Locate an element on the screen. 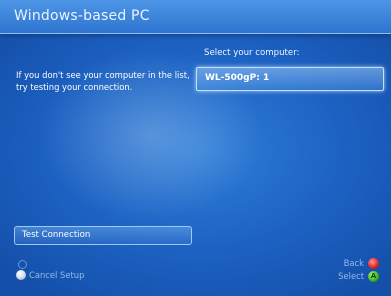 Image resolution: width=391 pixels, height=296 pixels. select-button: Select A is located at coordinates (349, 277).